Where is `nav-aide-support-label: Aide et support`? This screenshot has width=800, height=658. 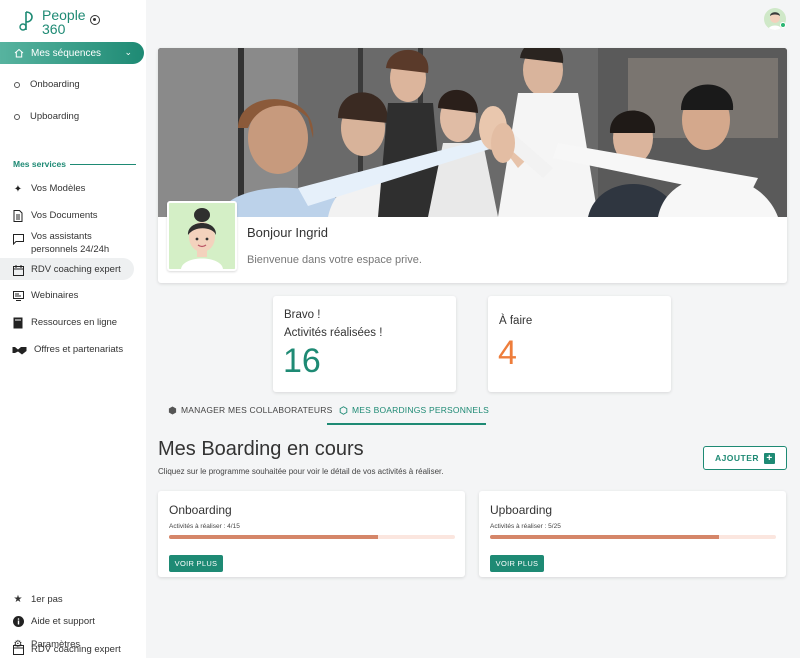
nav-aide-support-label: Aide et support is located at coordinates (63, 621).